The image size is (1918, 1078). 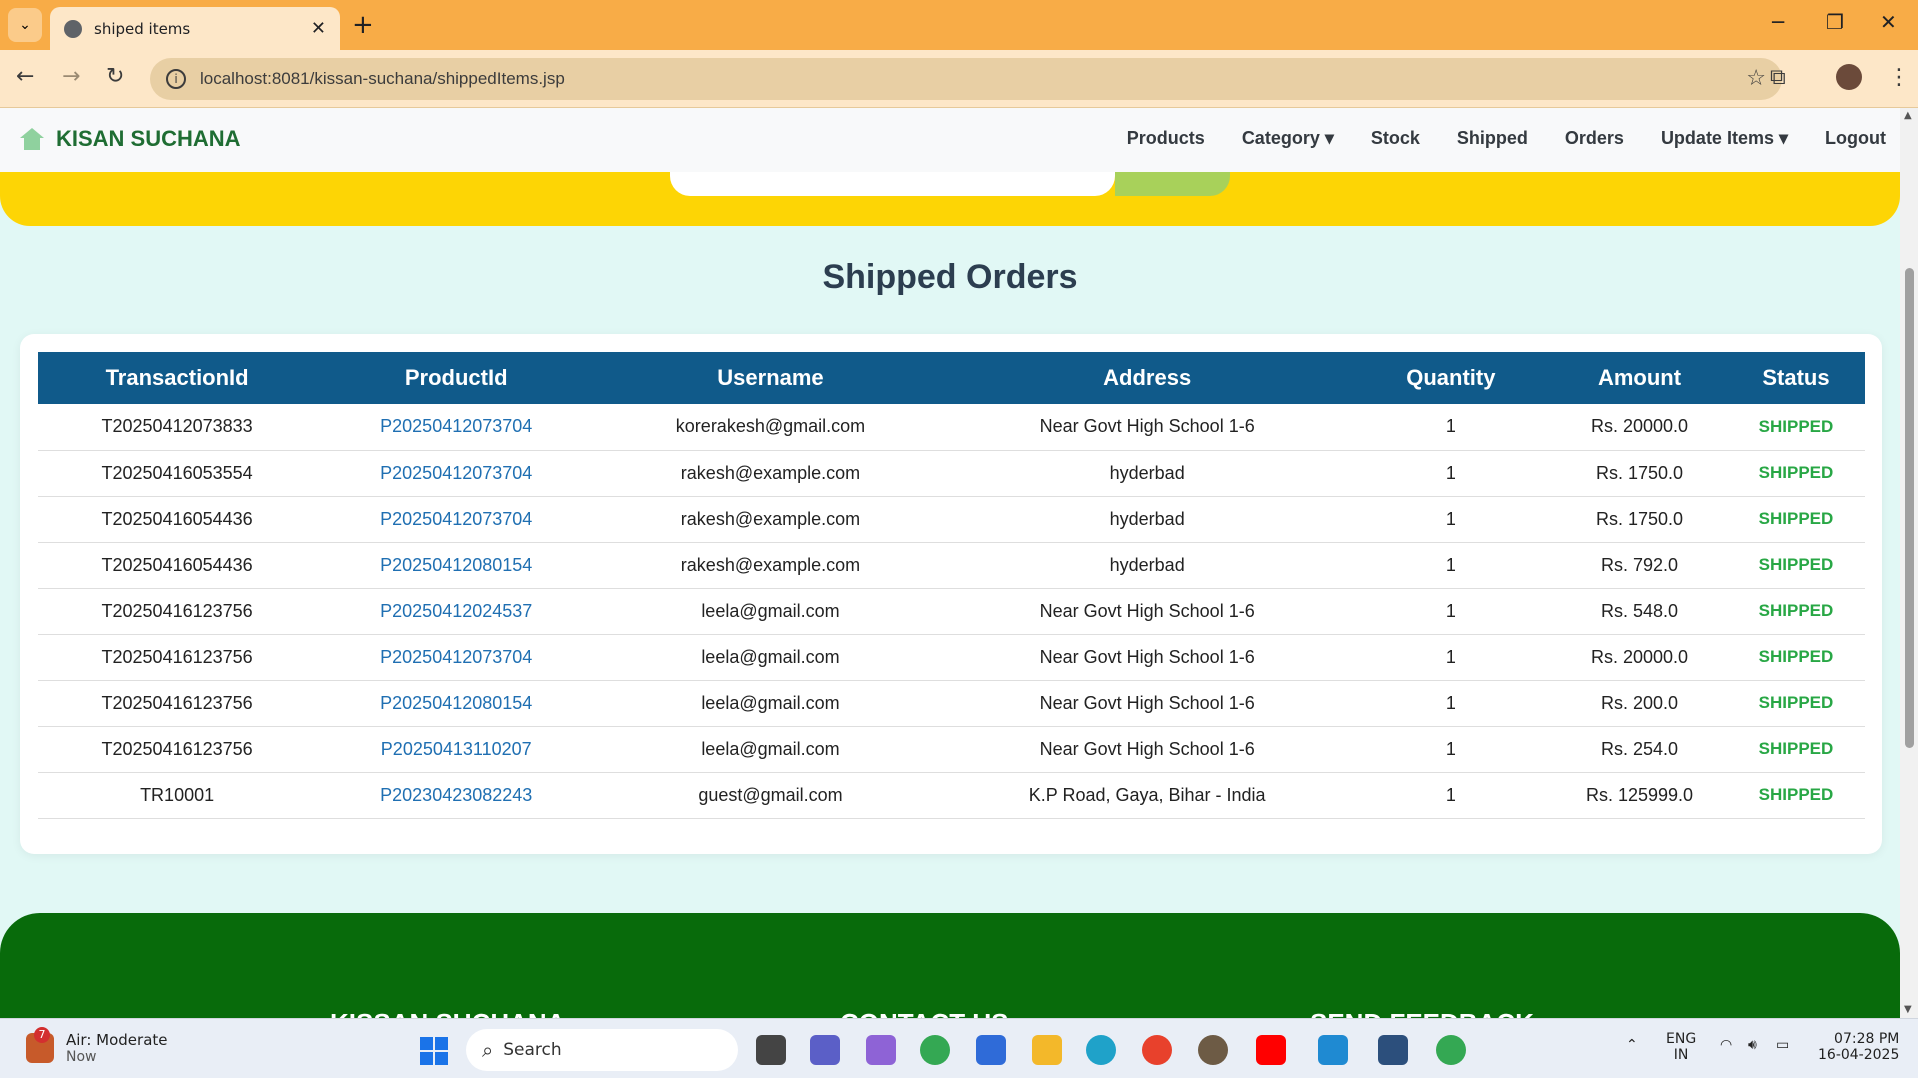 I want to click on more-menu-icon: ⋮, so click(x=1899, y=77).